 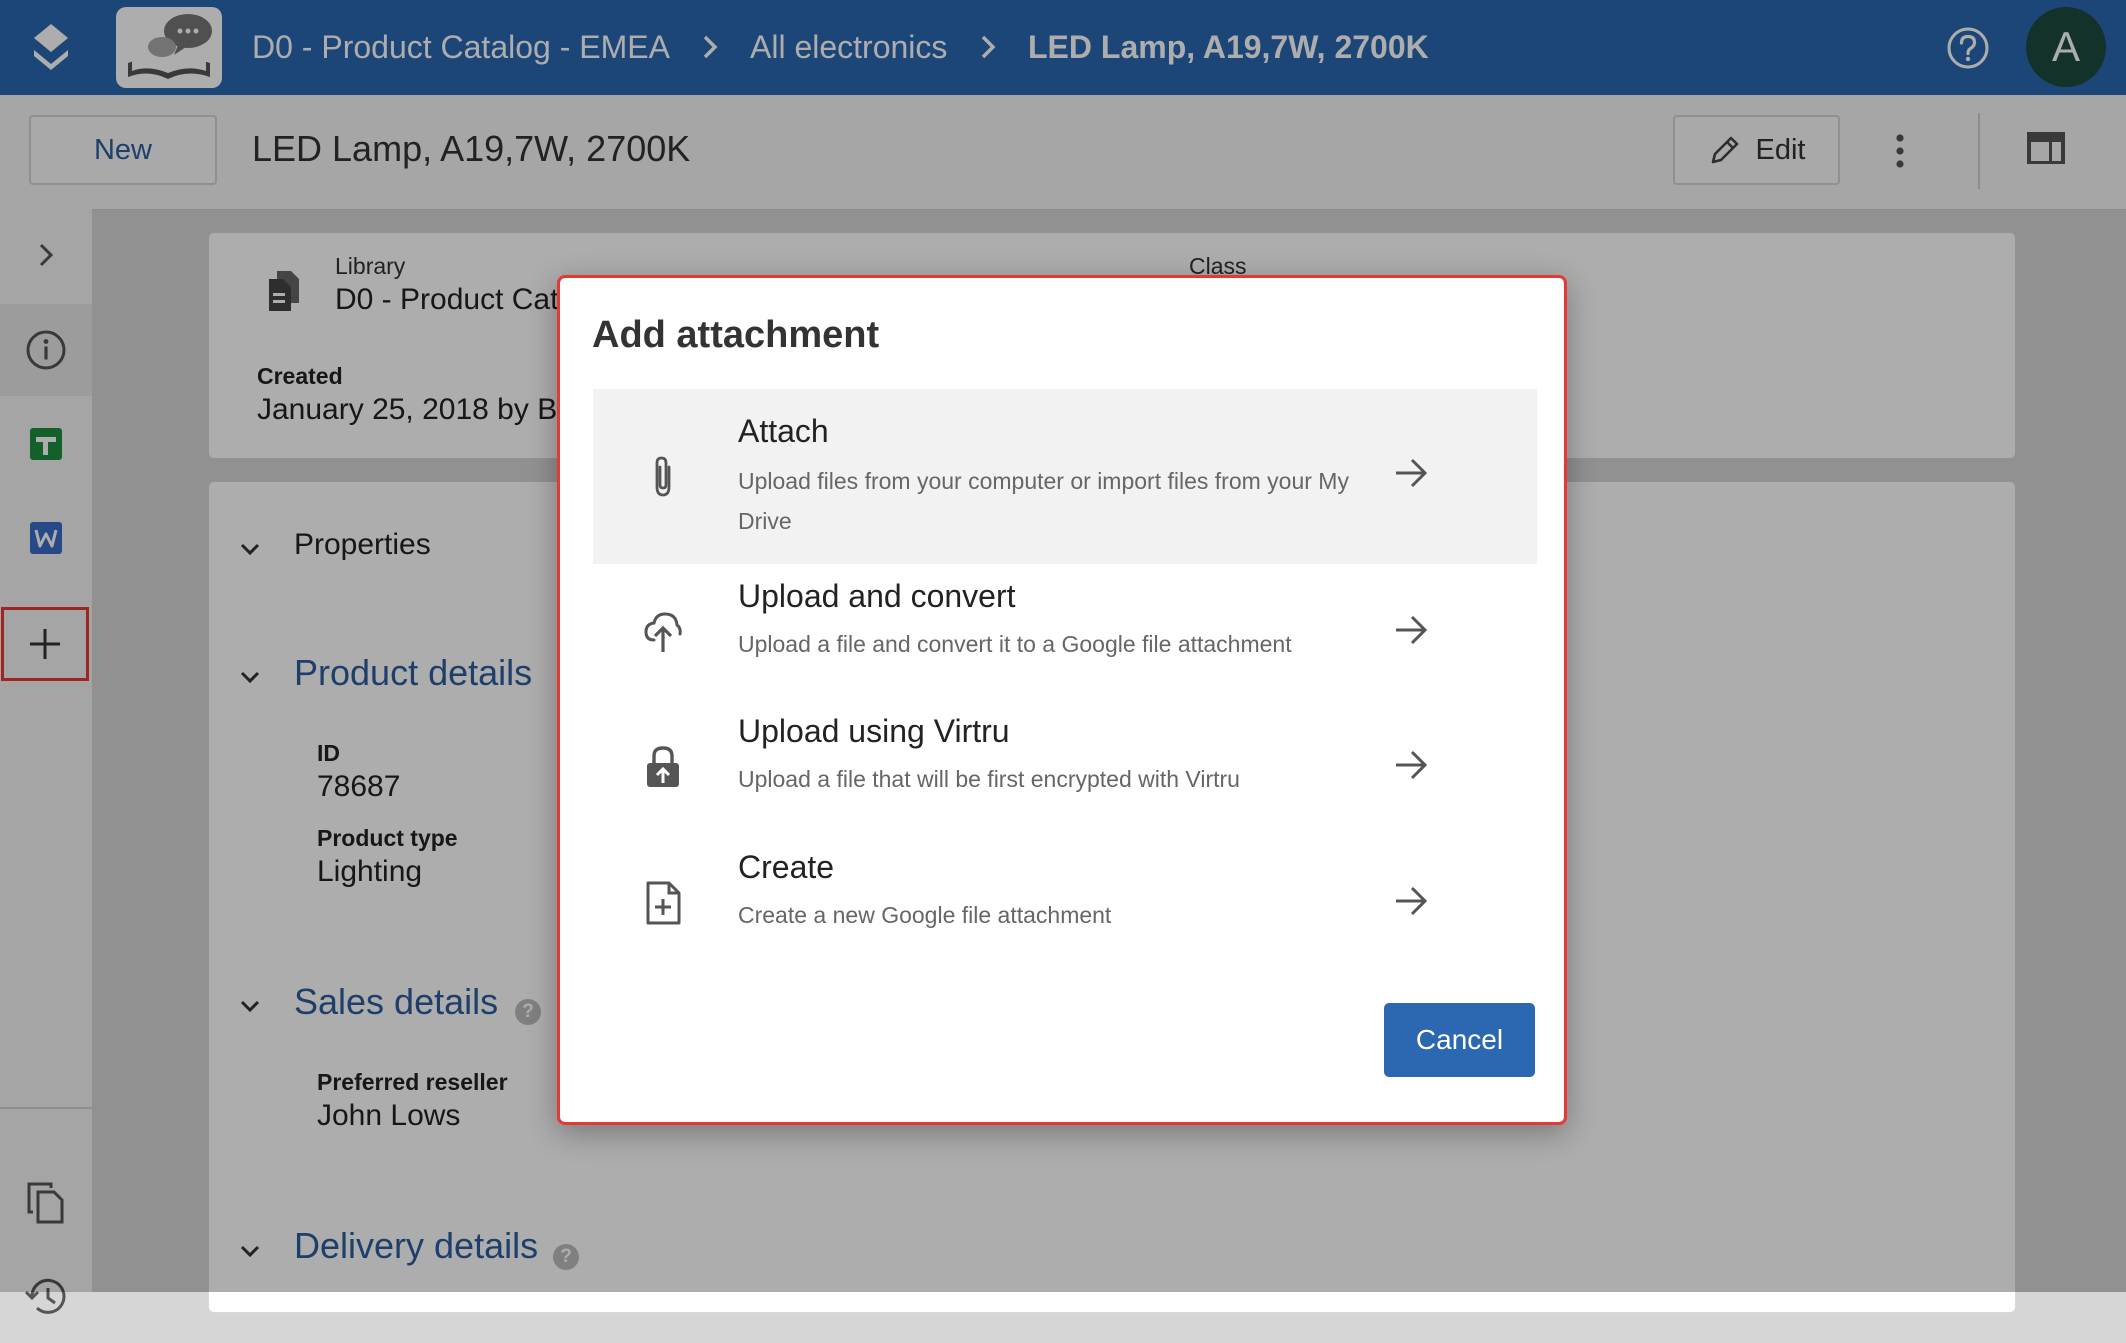 I want to click on upload-virtru-option-title: Upload using Virtru, so click(x=874, y=731).